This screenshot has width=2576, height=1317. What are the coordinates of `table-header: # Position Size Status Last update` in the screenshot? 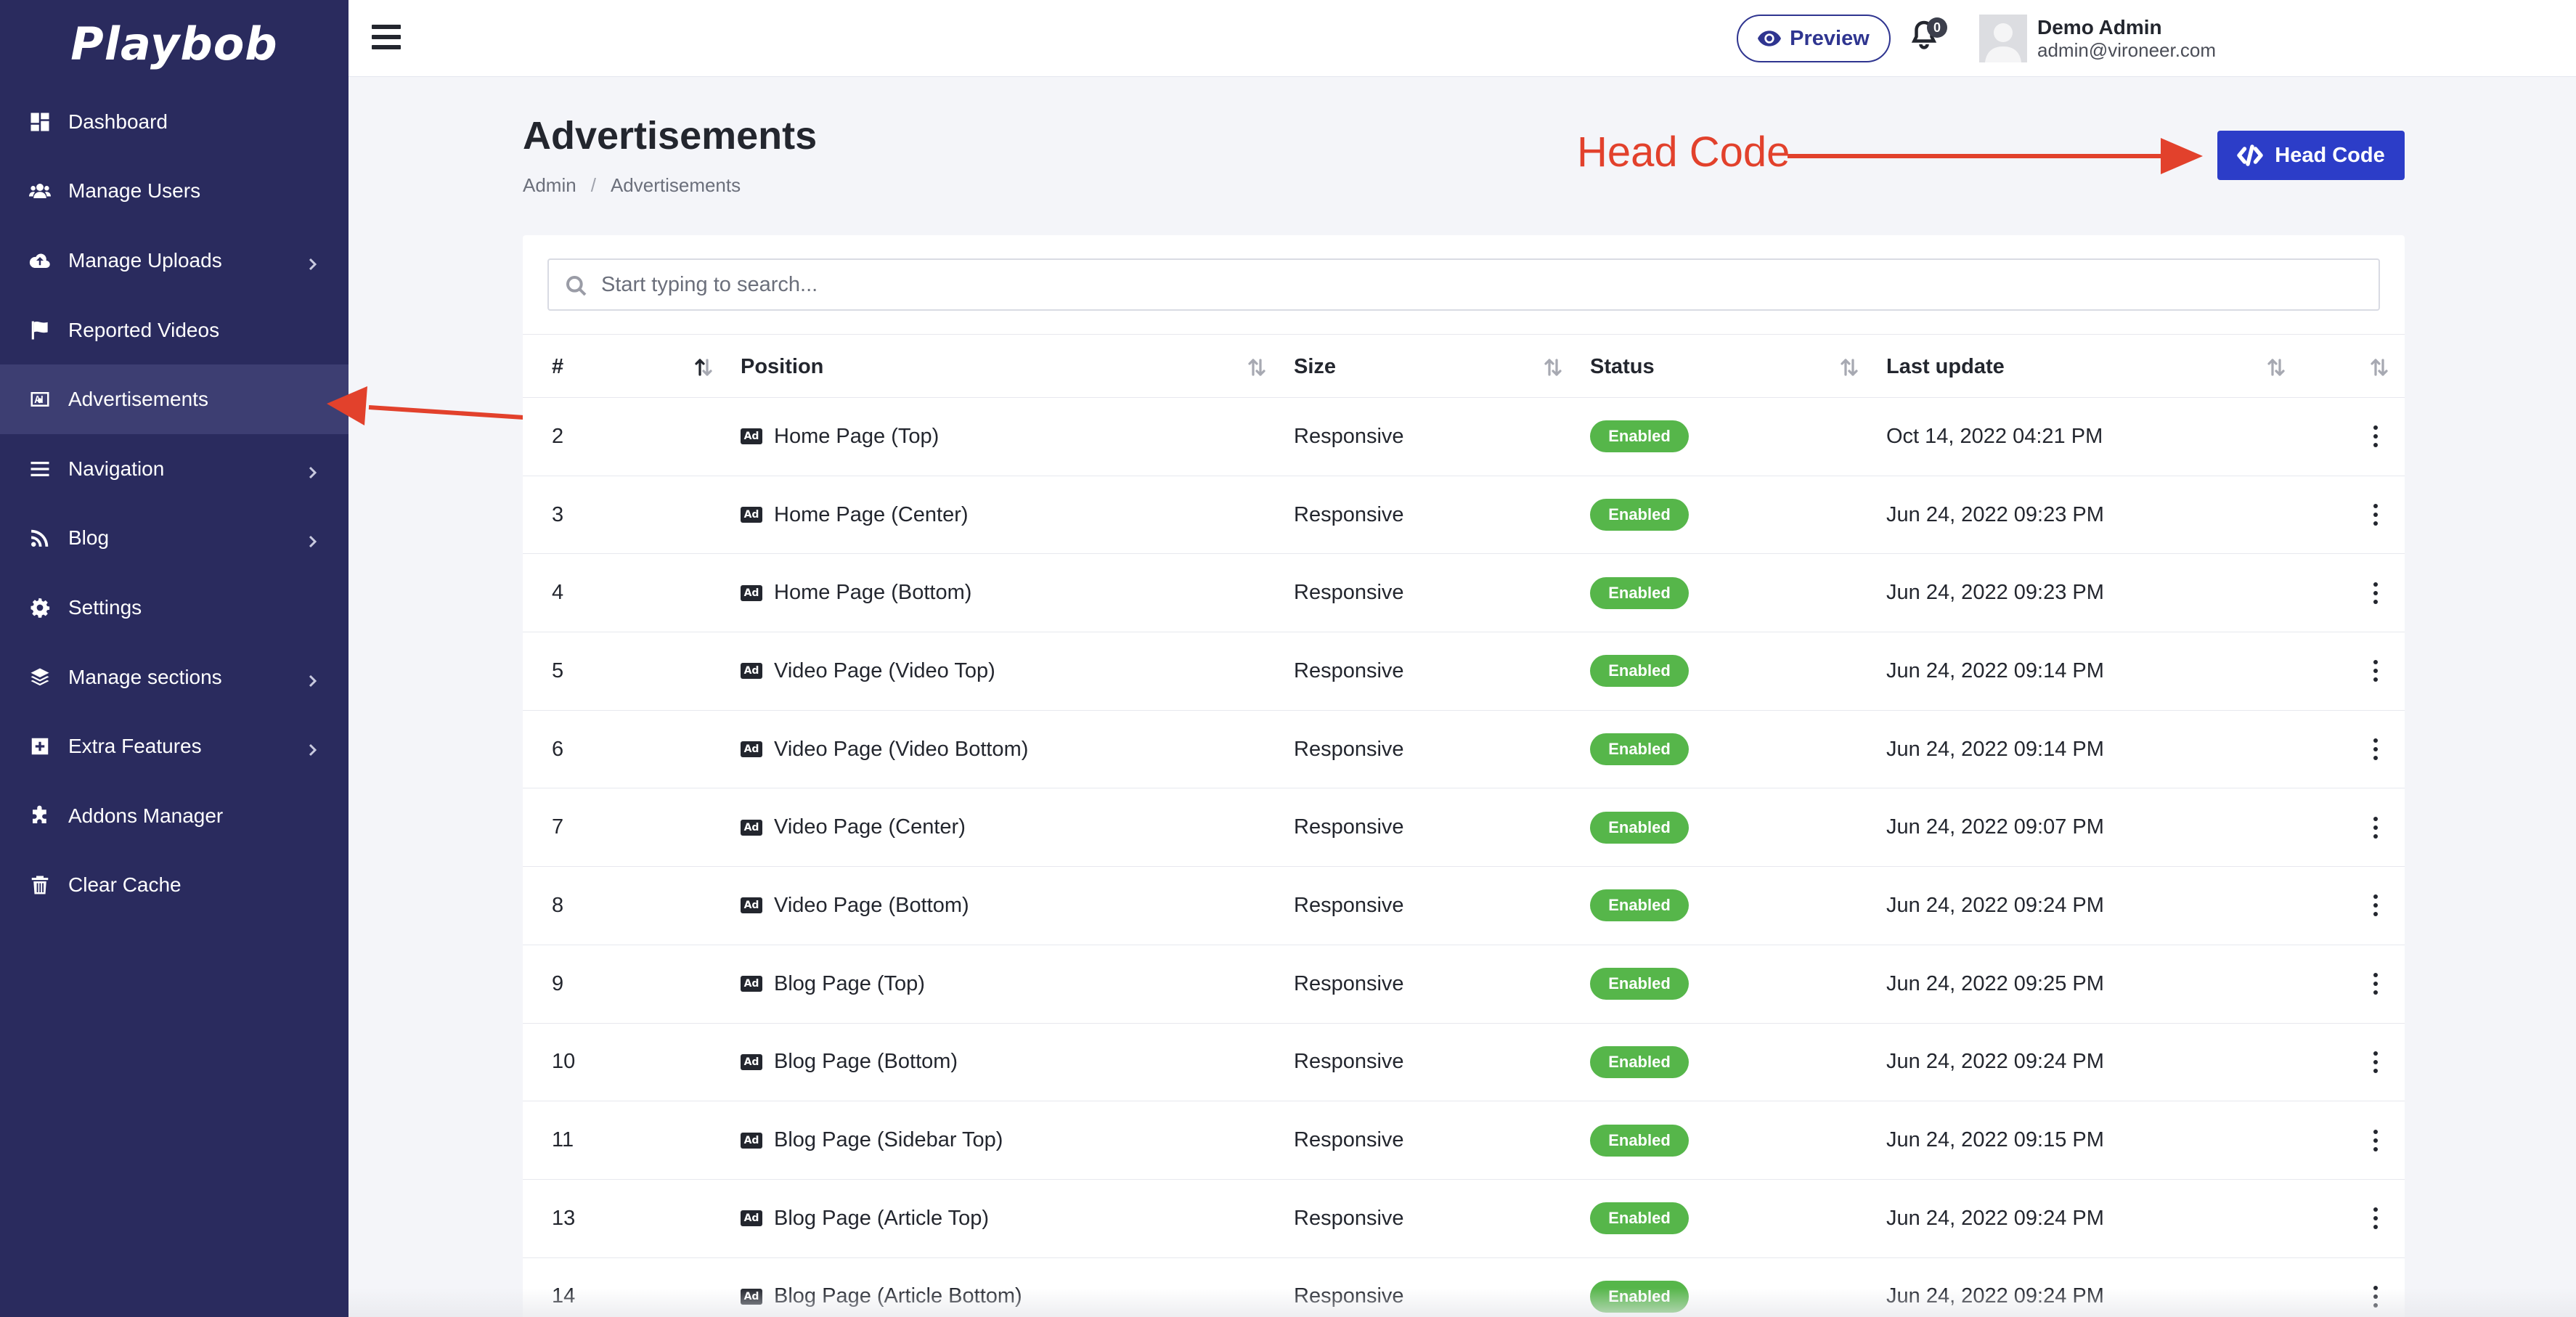 It's located at (1464, 366).